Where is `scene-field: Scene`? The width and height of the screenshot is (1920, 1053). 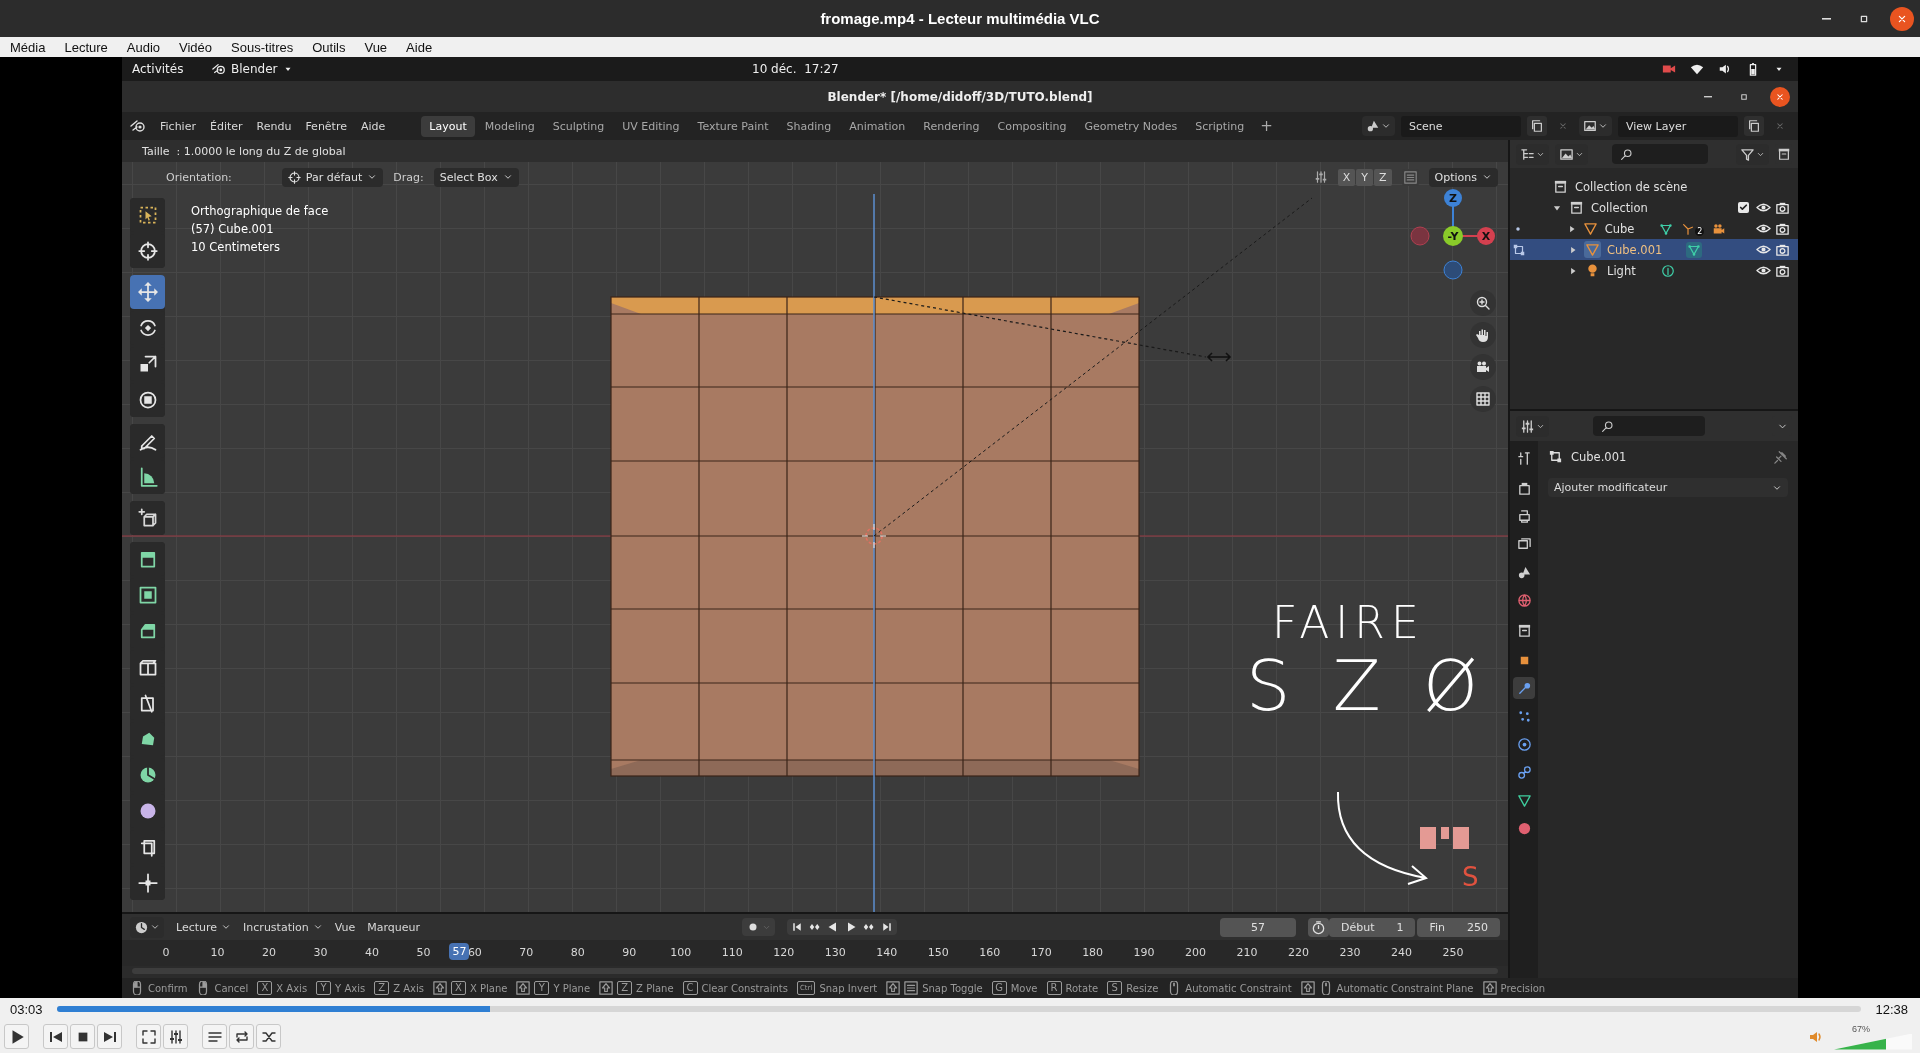 scene-field: Scene is located at coordinates (1461, 126).